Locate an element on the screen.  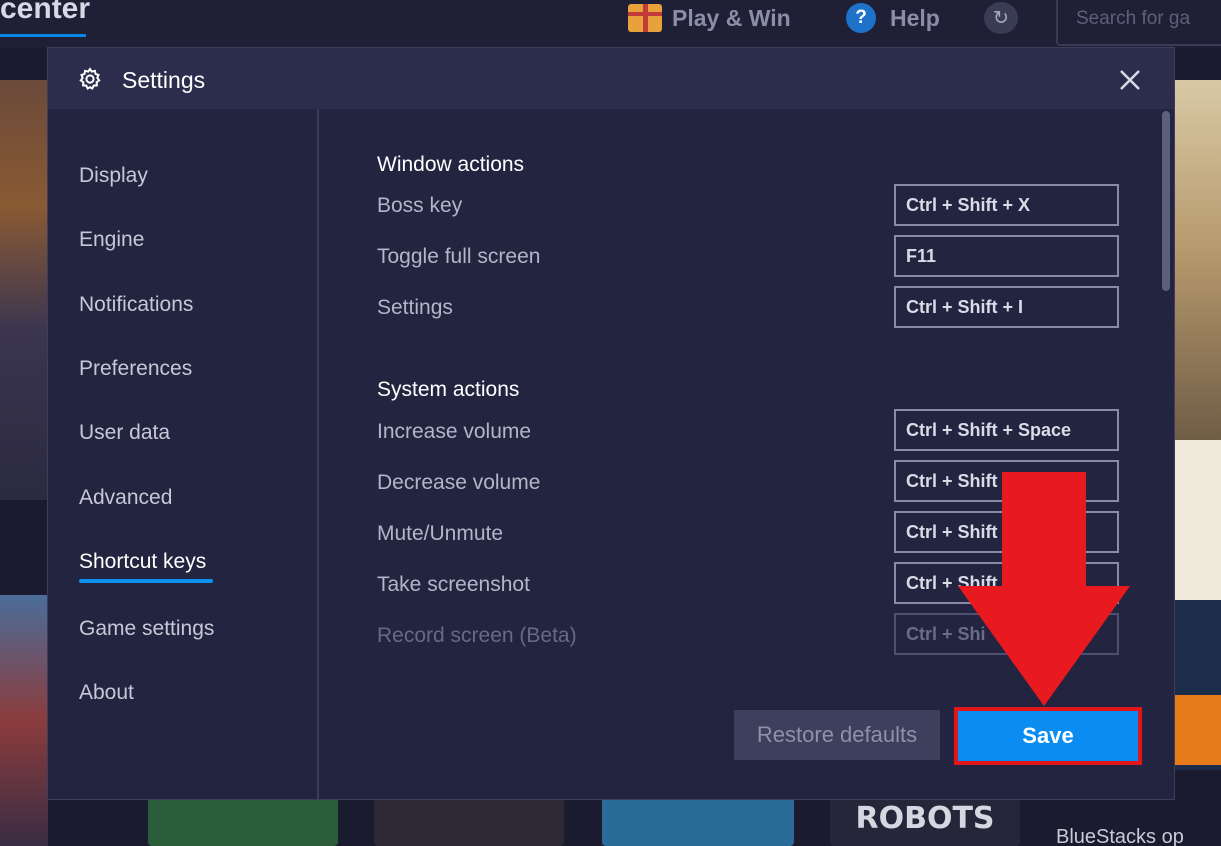
sidebar-item-user-data: User data is located at coordinates (124, 433).